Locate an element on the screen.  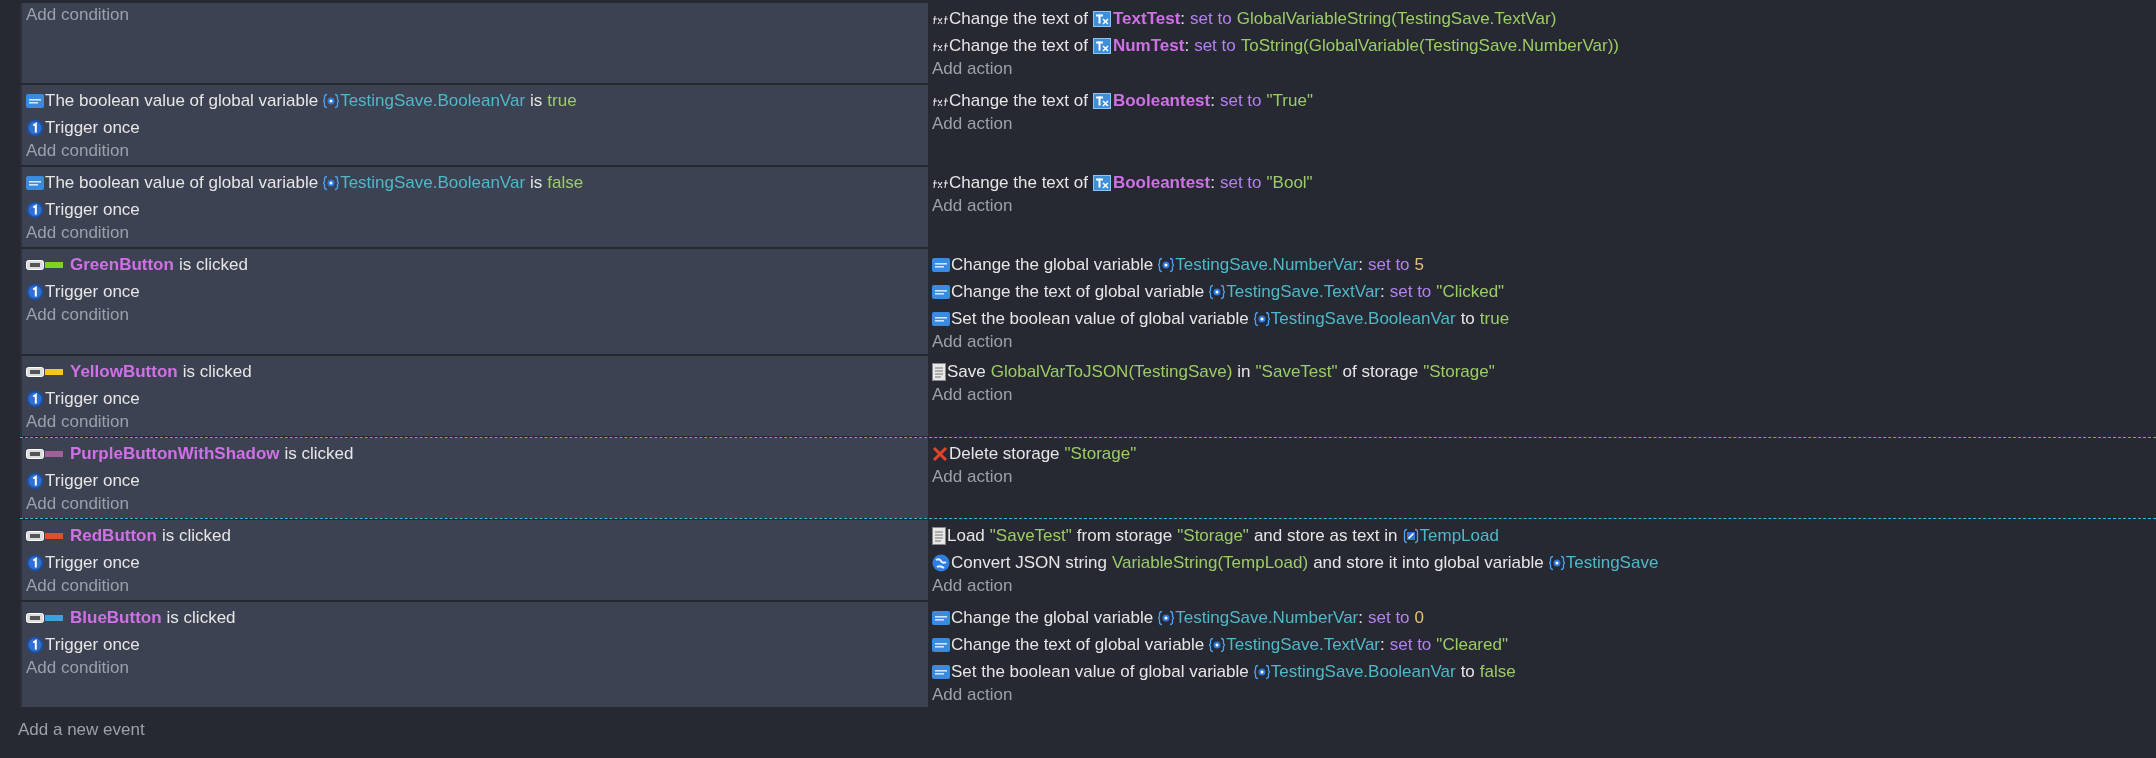
instruction-text: Delete storage is located at coordinates (1004, 453).